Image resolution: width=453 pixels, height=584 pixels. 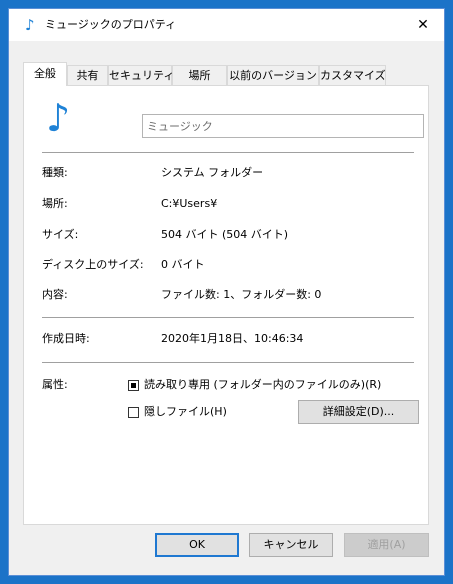 I want to click on contents-value: ファイル数: 1、フォルダー数: 0, so click(x=241, y=294).